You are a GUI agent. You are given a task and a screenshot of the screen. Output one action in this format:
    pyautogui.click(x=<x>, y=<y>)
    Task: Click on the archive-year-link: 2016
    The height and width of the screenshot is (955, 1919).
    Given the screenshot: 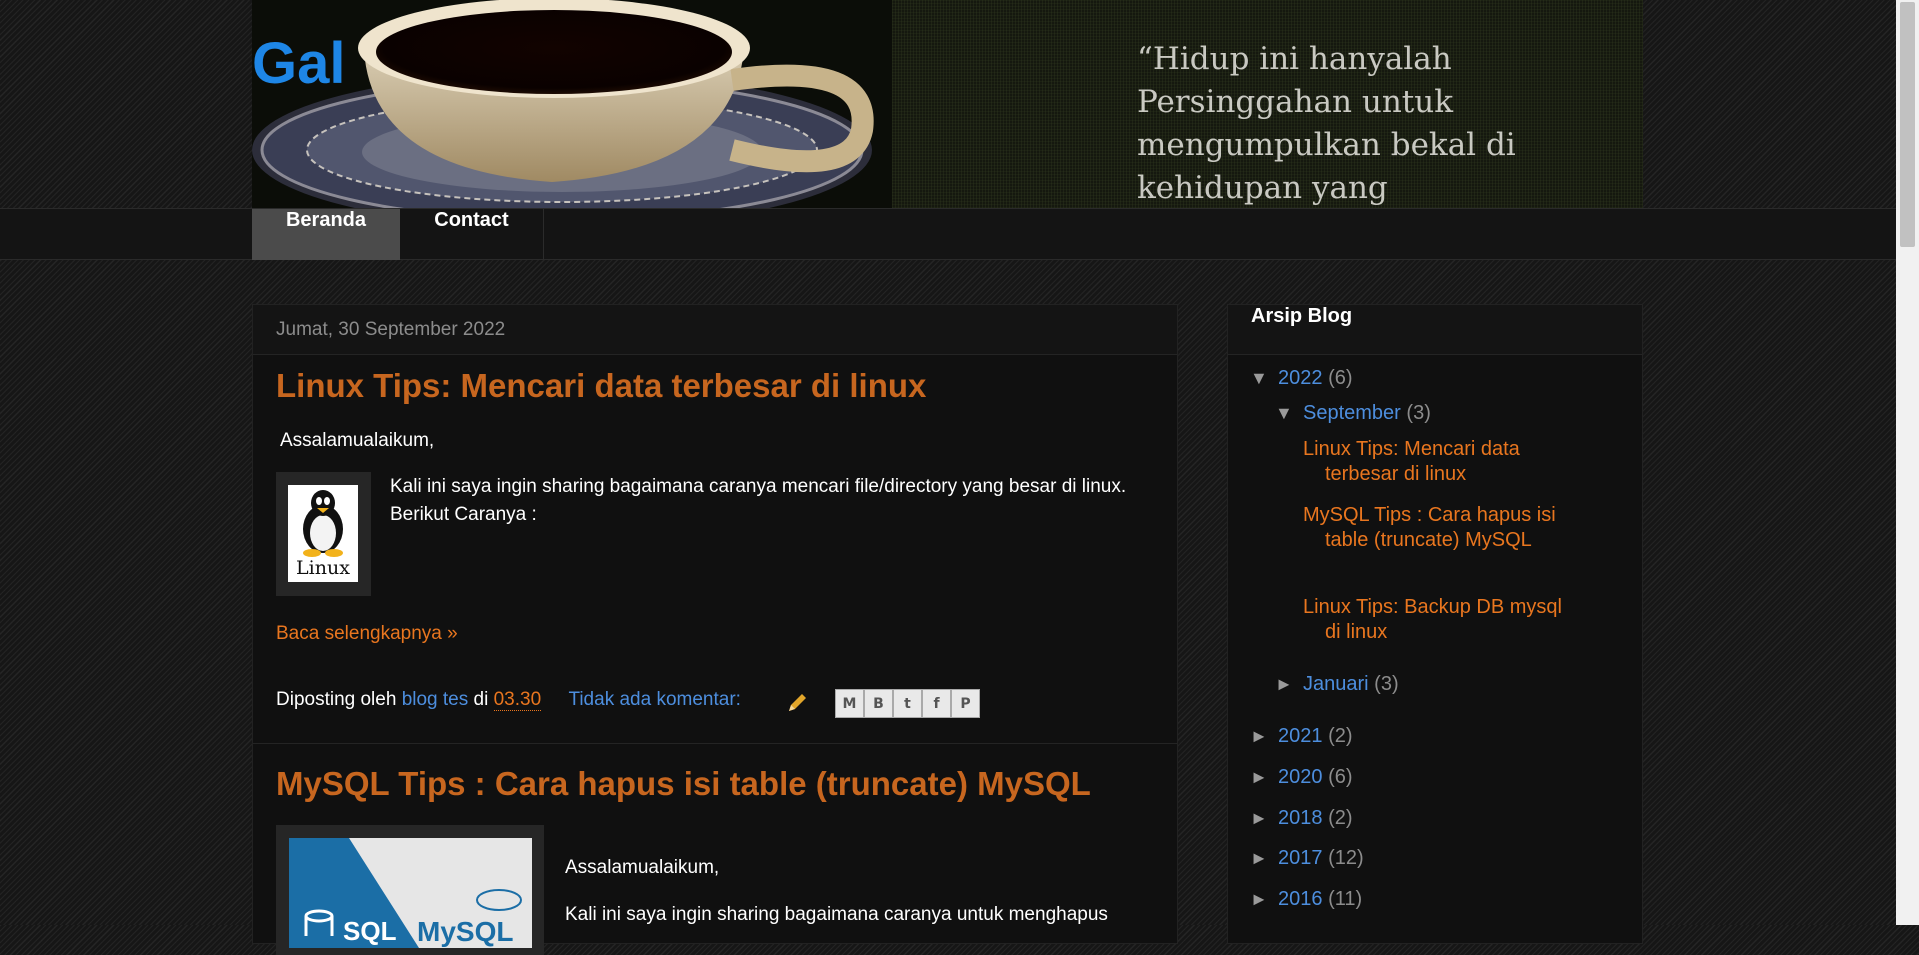 What is the action you would take?
    pyautogui.click(x=1300, y=899)
    